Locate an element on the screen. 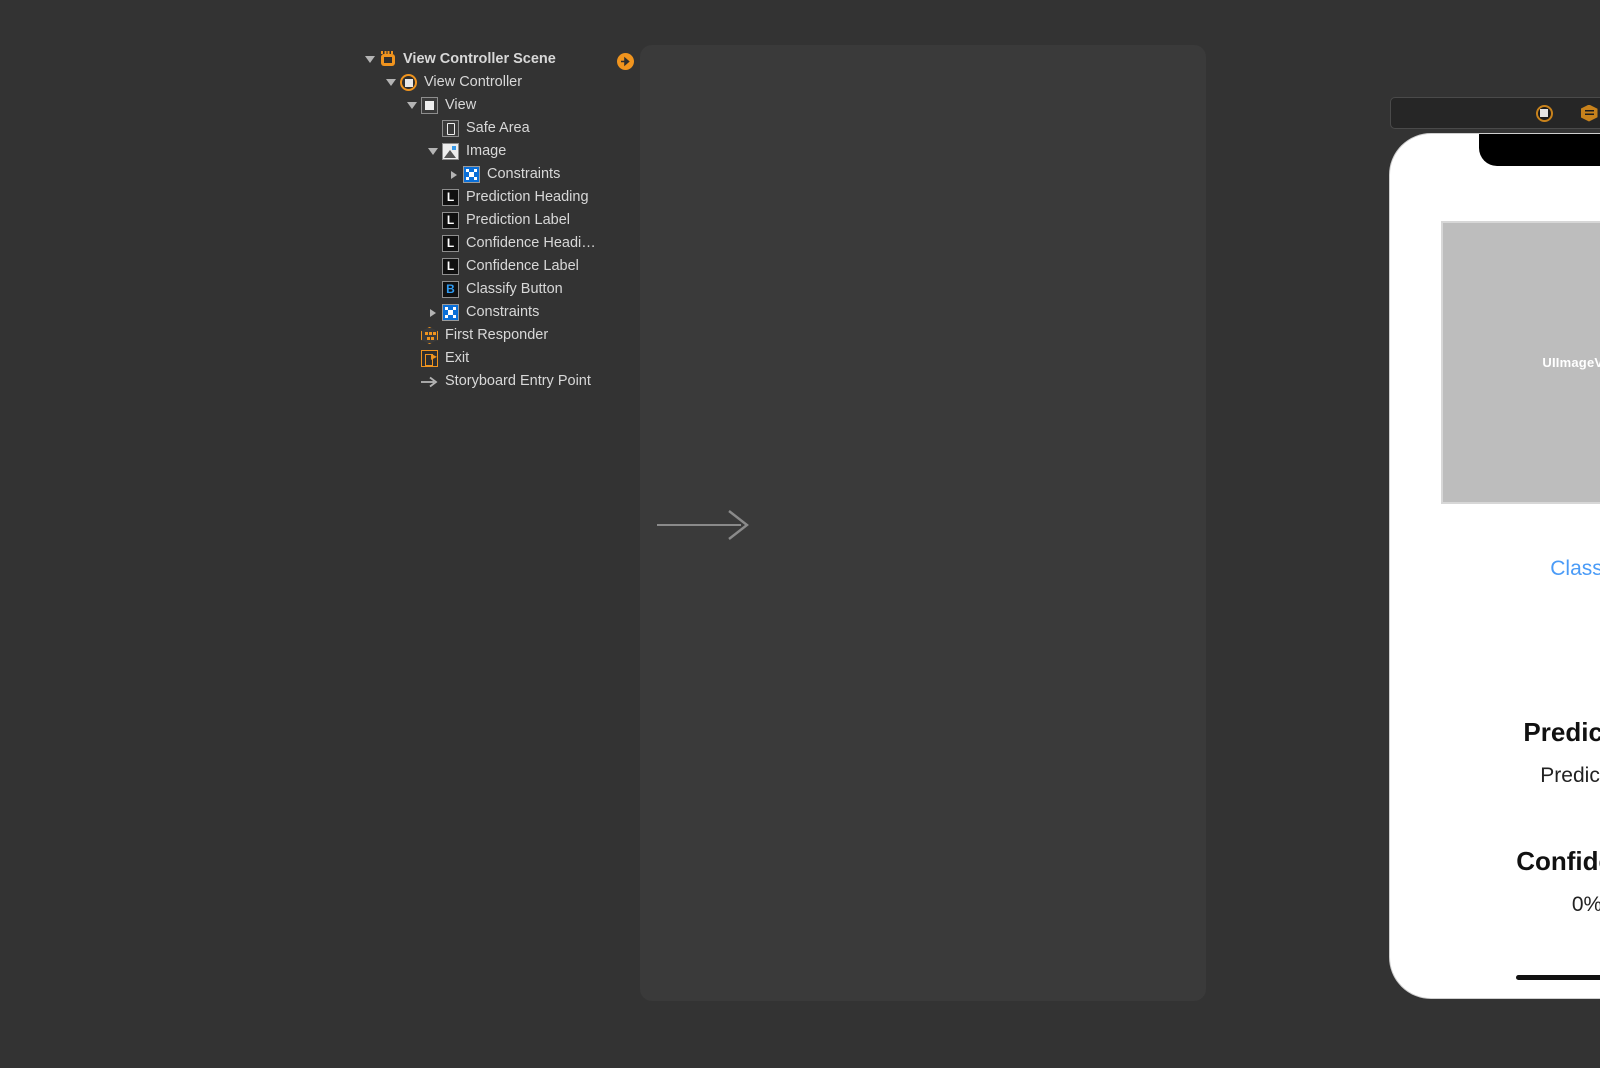  outline-row-label: Exit is located at coordinates (457, 358).